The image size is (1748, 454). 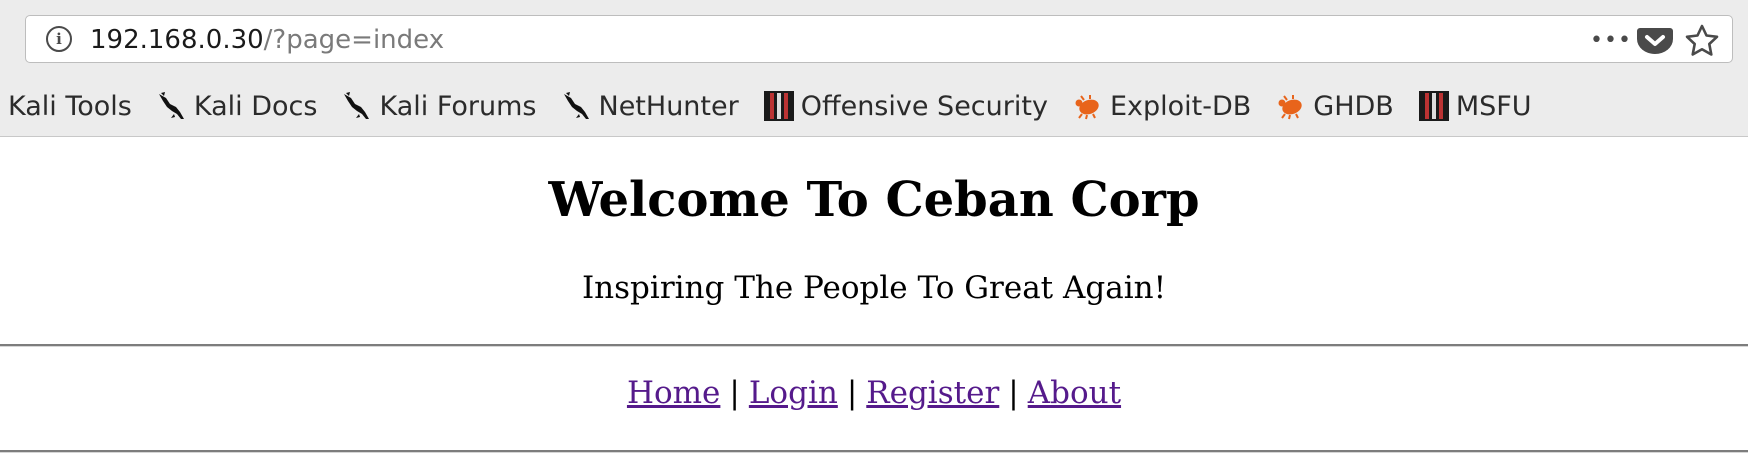 I want to click on nav-link-login: Login, so click(x=793, y=393).